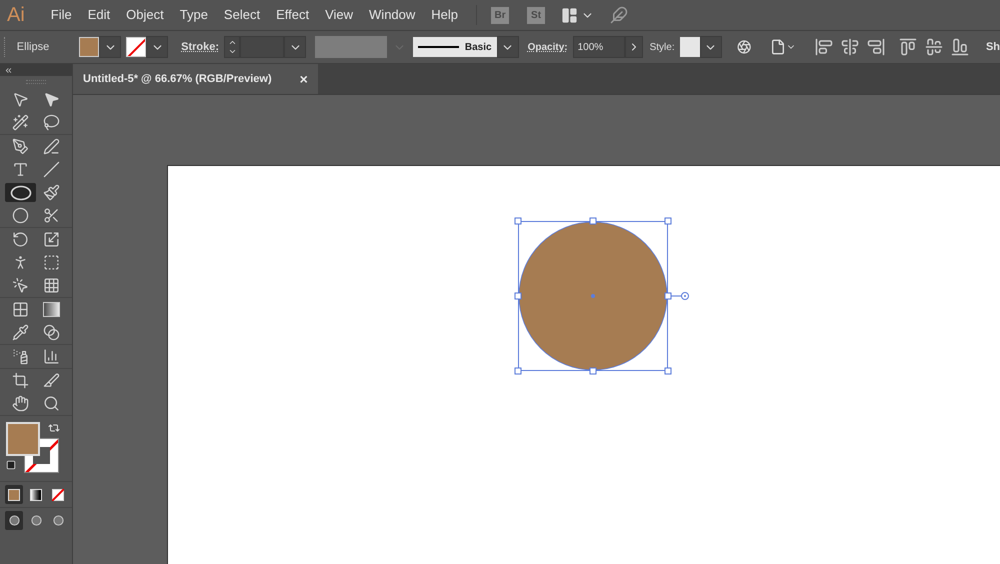  Describe the element at coordinates (392, 15) in the screenshot. I see `menu-item: Window` at that location.